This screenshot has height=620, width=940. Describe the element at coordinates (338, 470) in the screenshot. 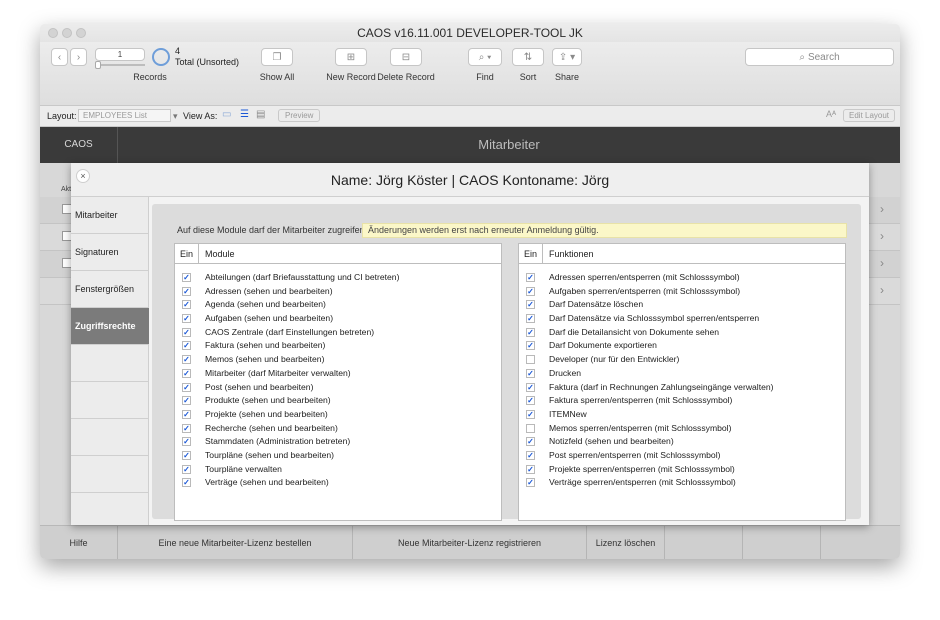

I see `table-row: ✓ Tourpläne verwalten` at that location.